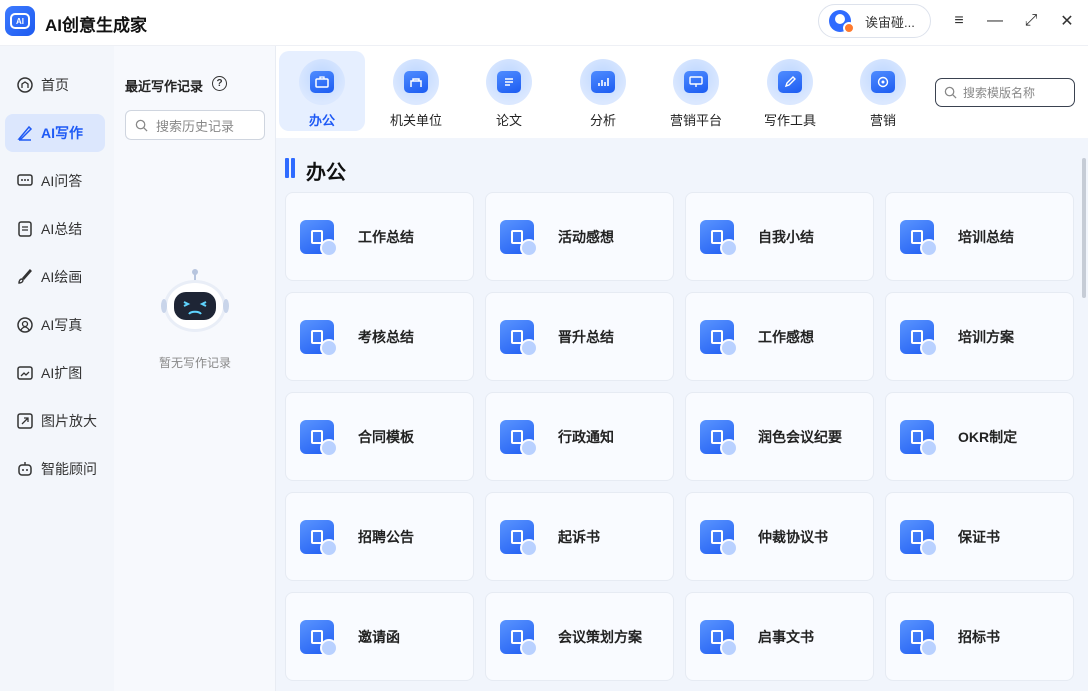 The width and height of the screenshot is (1088, 691). What do you see at coordinates (999, 93) in the screenshot?
I see `template-search-placeholder: 搜索模版名称` at bounding box center [999, 93].